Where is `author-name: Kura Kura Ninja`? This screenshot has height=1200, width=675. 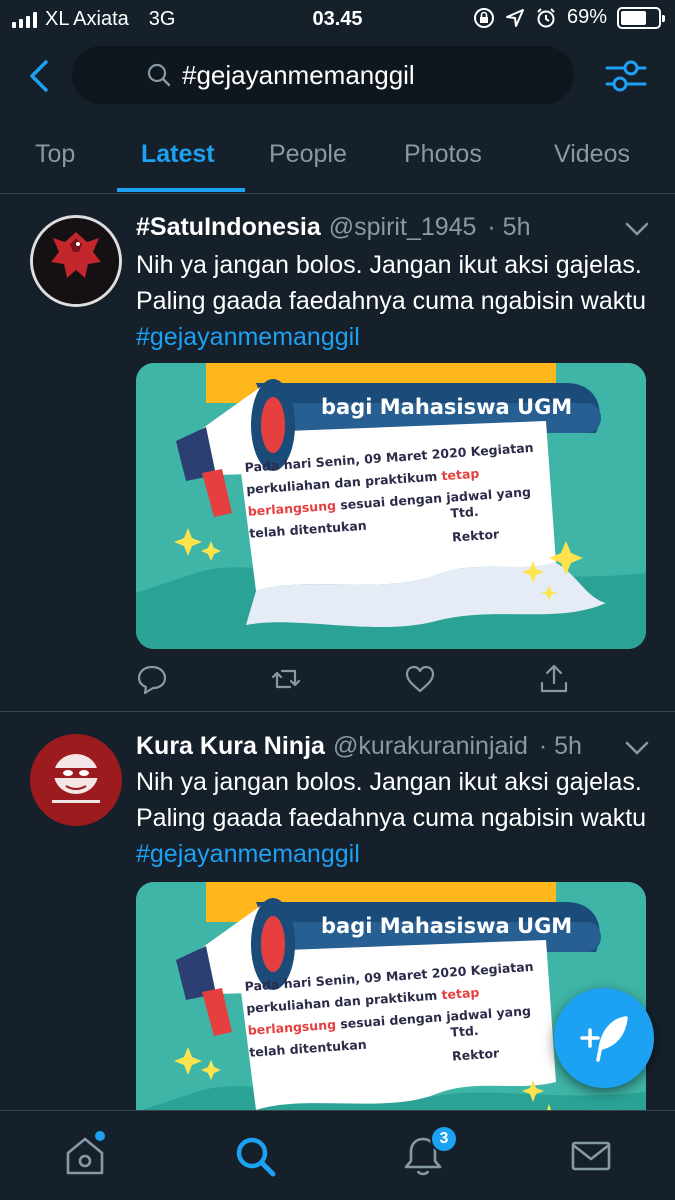 author-name: Kura Kura Ninja is located at coordinates (230, 746).